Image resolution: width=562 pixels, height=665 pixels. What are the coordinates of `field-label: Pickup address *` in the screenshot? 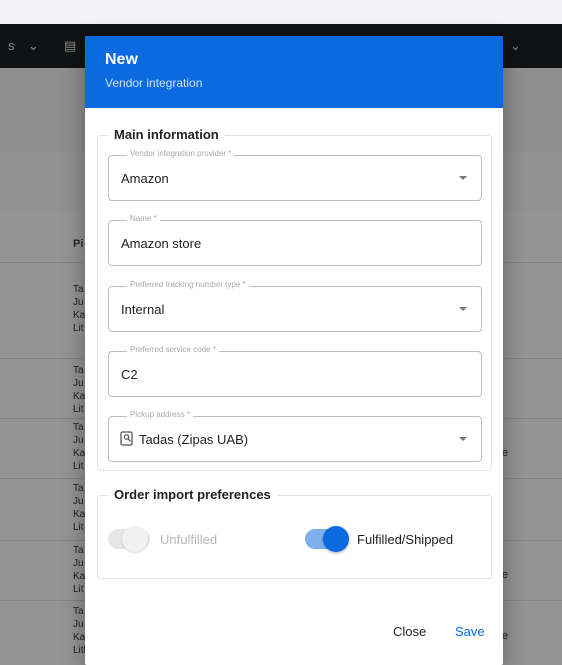 It's located at (160, 414).